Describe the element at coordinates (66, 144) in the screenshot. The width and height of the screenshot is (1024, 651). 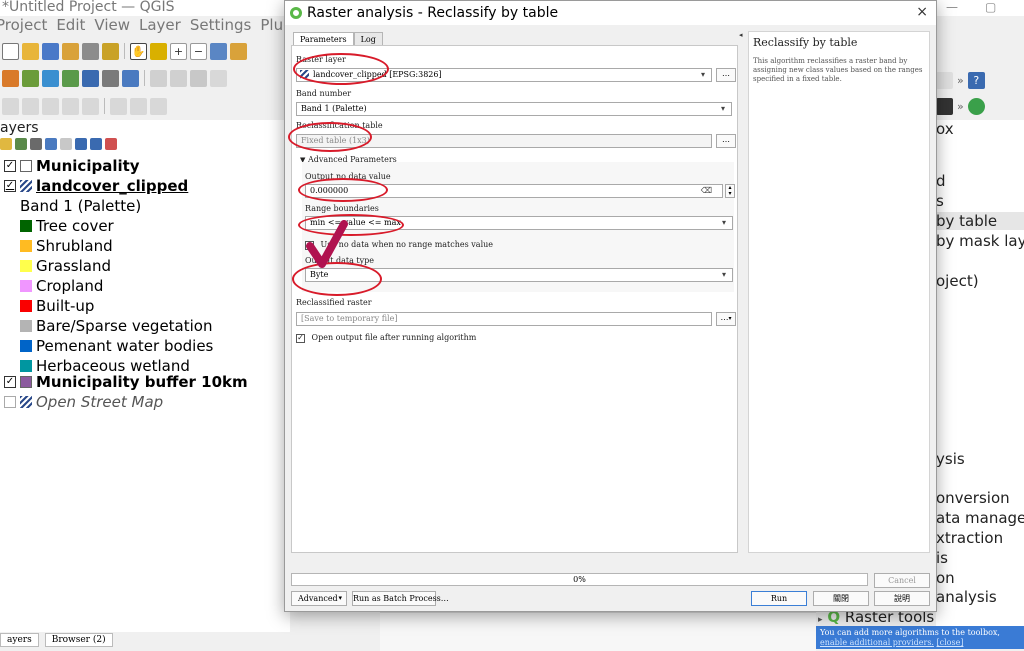
I see `filter-expression-icon` at that location.